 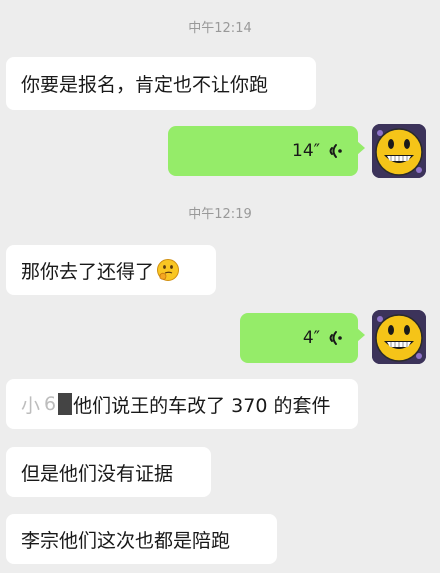 I want to click on message-text: 你要是报名，肯定也不让你跑, so click(x=145, y=85).